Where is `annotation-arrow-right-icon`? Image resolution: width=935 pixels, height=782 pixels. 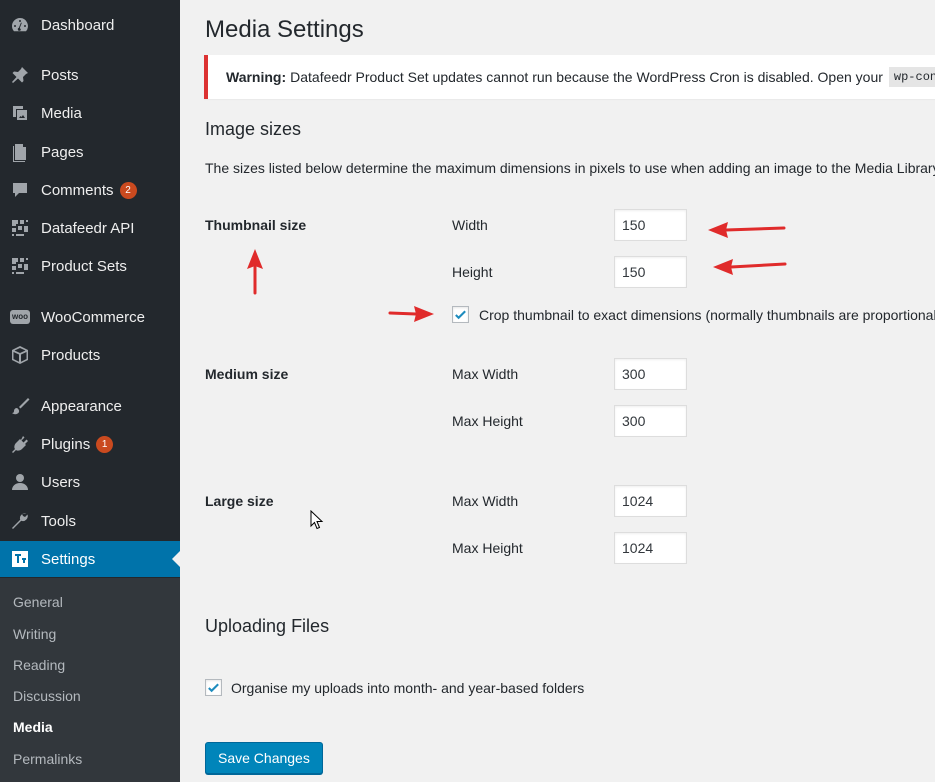
annotation-arrow-right-icon is located at coordinates (411, 314).